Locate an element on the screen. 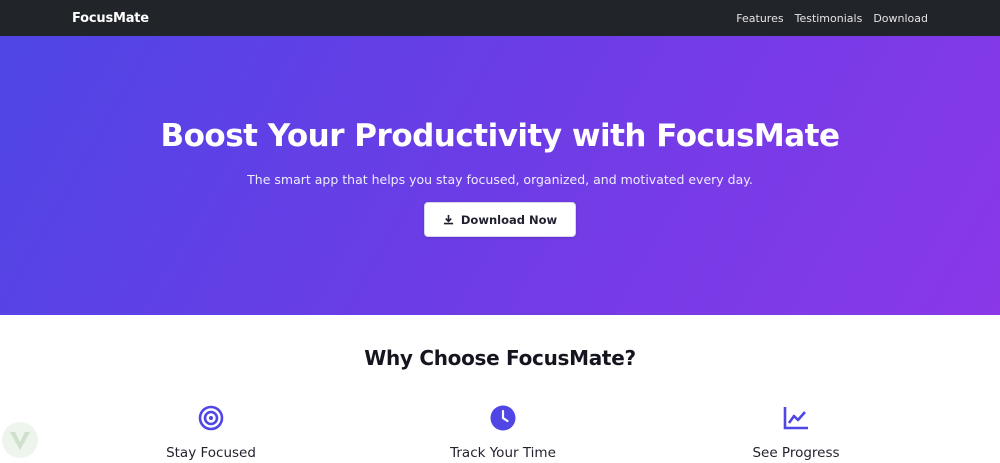 The height and width of the screenshot is (463, 1000). brand-logo: FocusMate is located at coordinates (110, 18).